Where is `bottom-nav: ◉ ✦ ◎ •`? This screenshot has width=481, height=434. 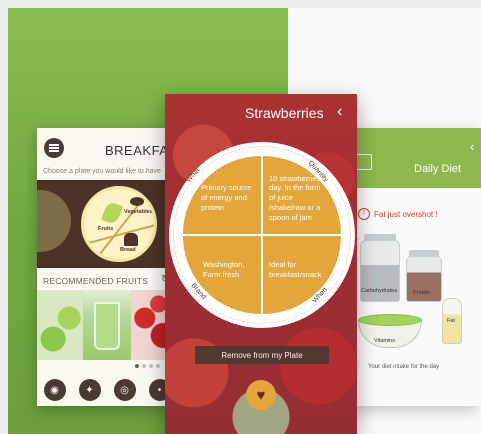 bottom-nav: ◉ ✦ ◎ • is located at coordinates (107, 390).